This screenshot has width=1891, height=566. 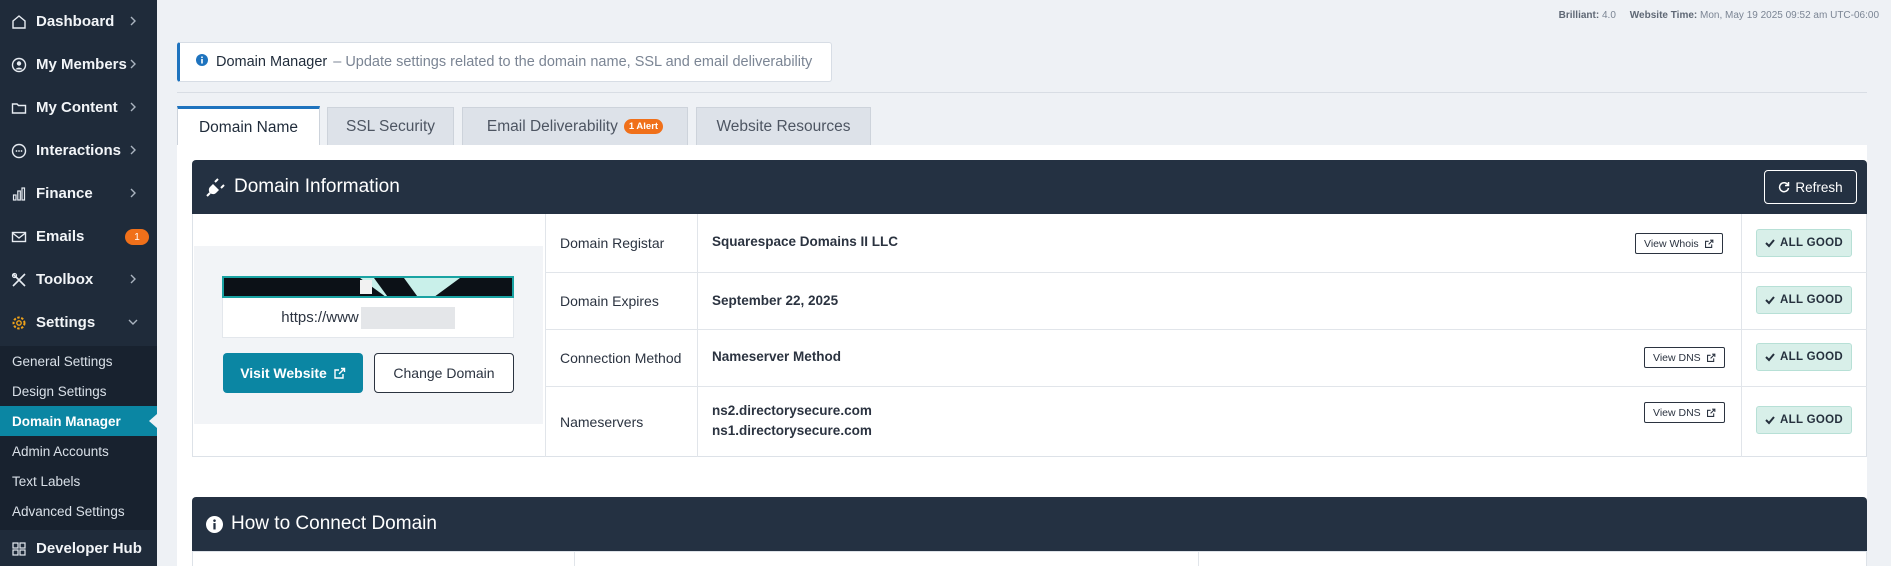 I want to click on panel-title: Domain Information, so click(x=317, y=186).